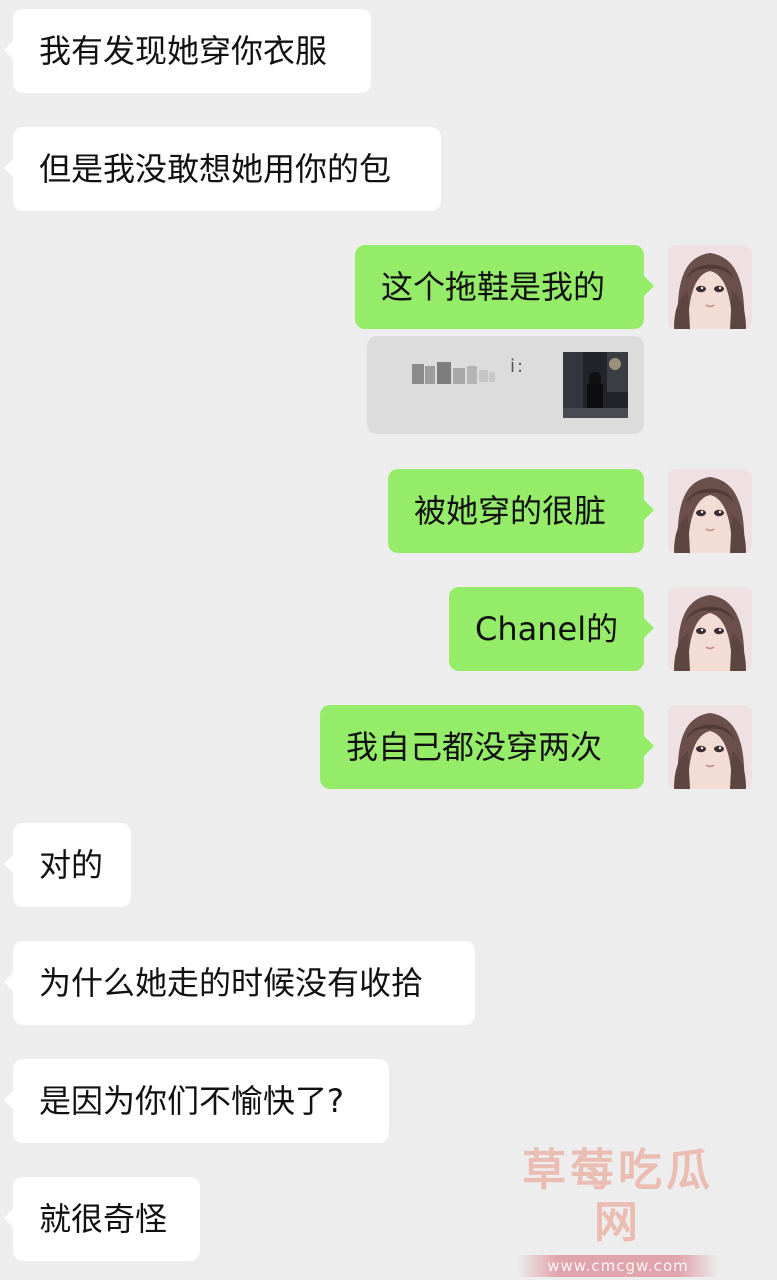  What do you see at coordinates (196, 1101) in the screenshot?
I see `incoming-message: 是因为你们不愉快了?` at bounding box center [196, 1101].